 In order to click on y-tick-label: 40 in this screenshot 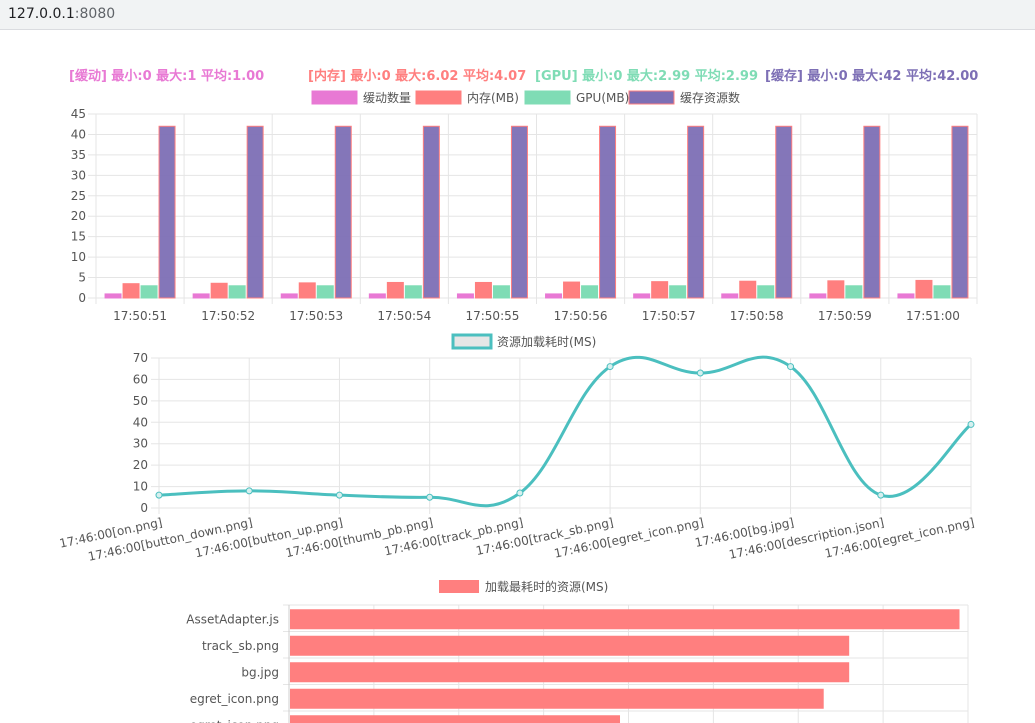, I will do `click(78, 134)`.